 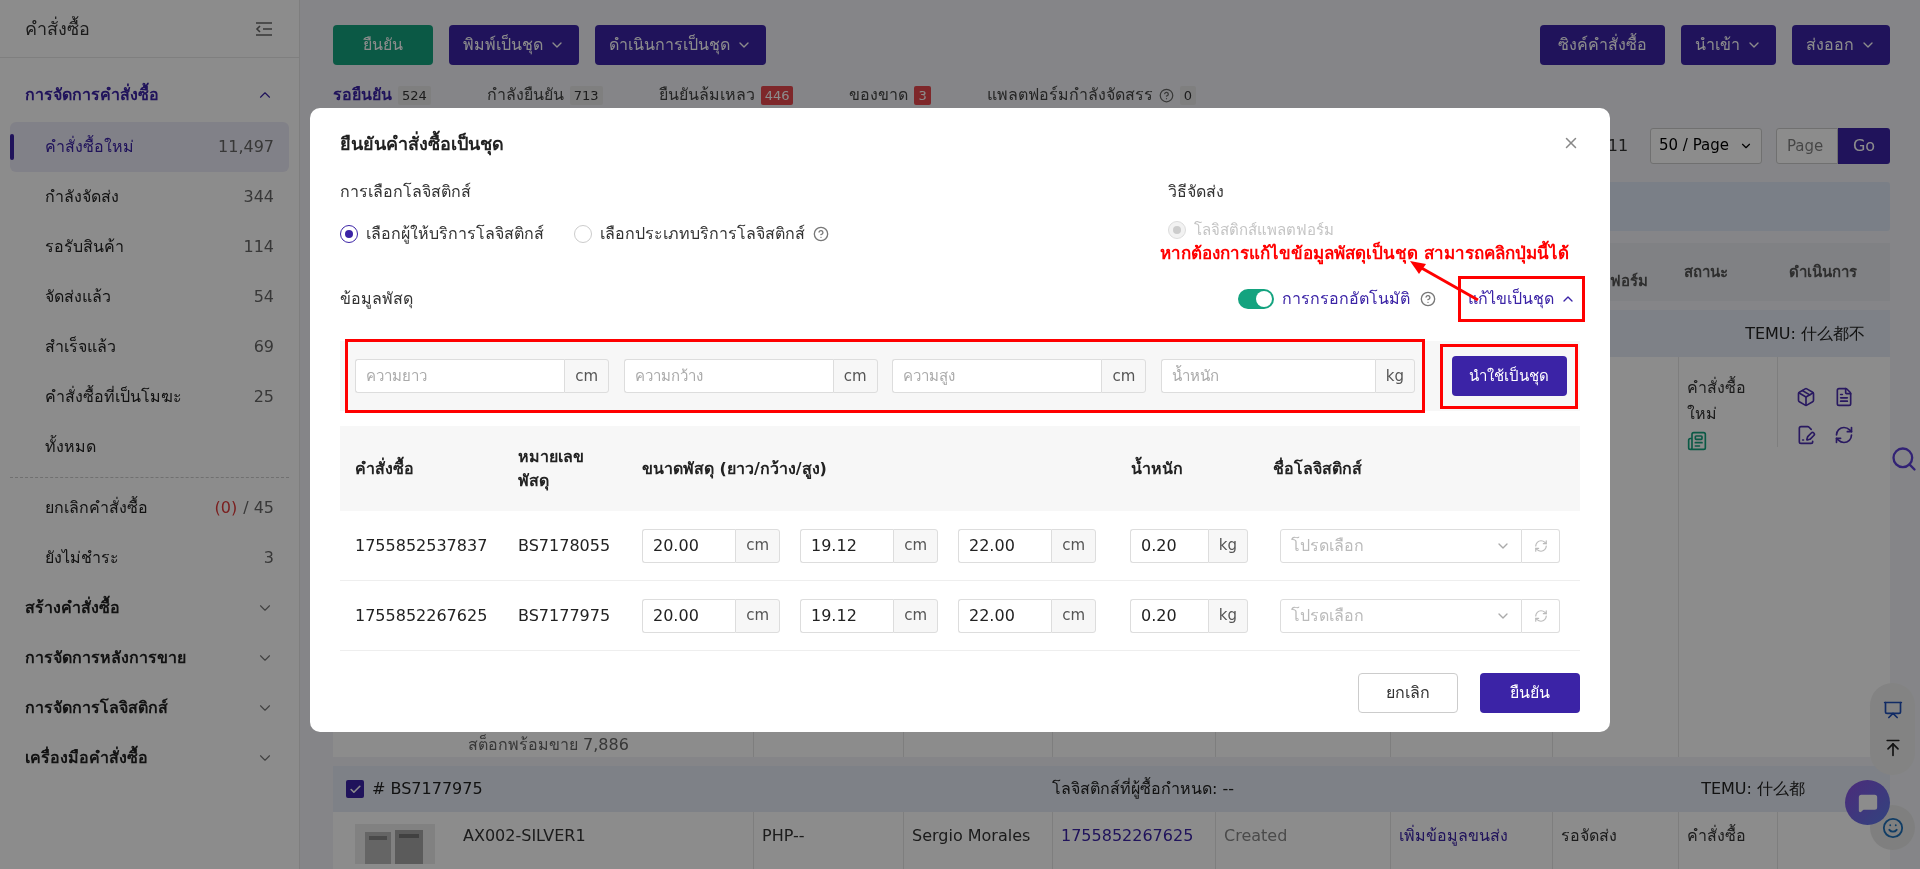 What do you see at coordinates (1706, 145) in the screenshot?
I see `page-size-select: 50 / Page` at bounding box center [1706, 145].